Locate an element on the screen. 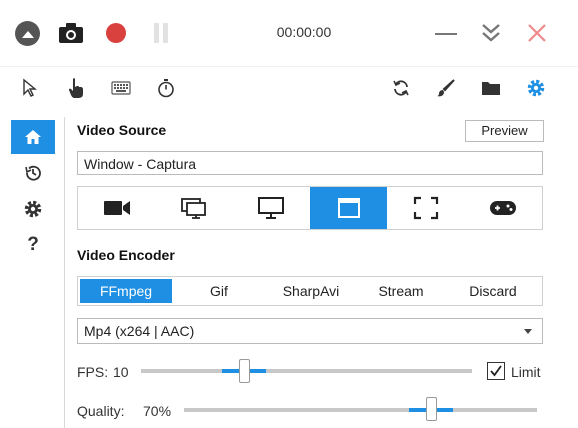  monitor-icon is located at coordinates (271, 208).